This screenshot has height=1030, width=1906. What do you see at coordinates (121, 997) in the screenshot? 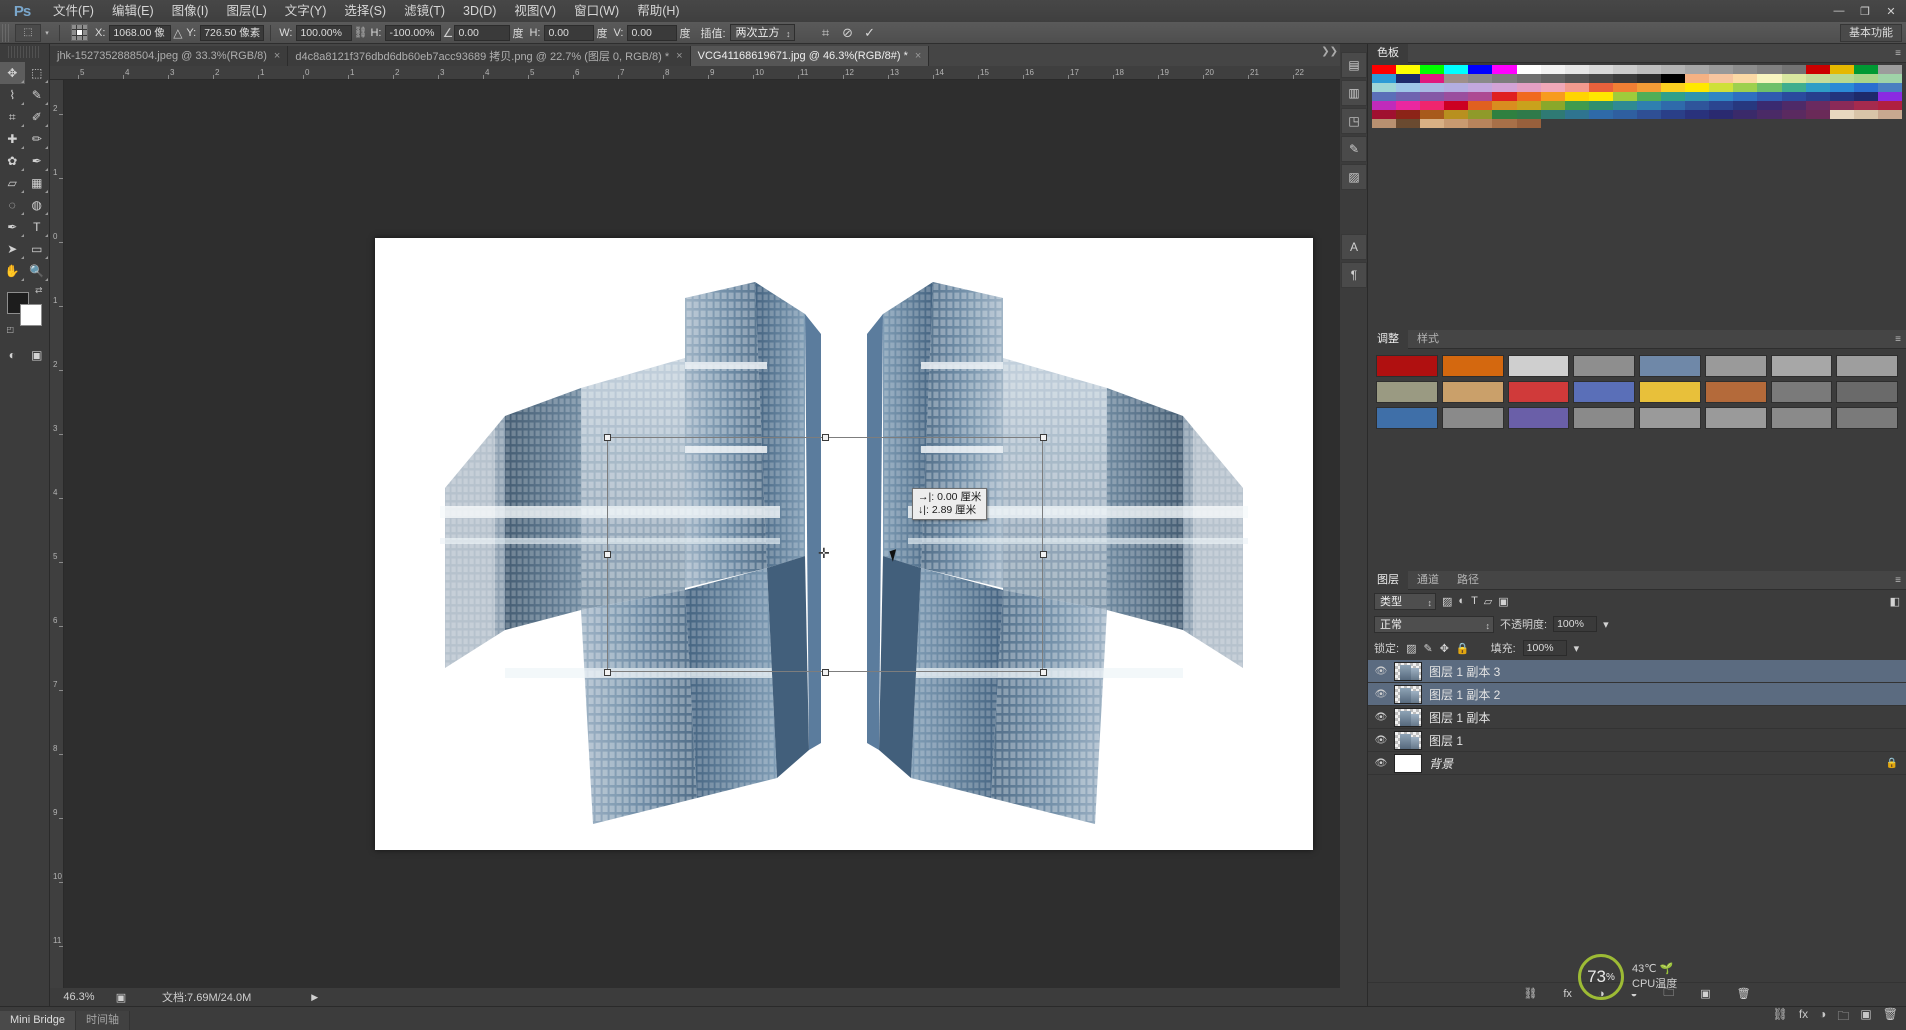
I see `proxy-preview-icon: ▣` at bounding box center [121, 997].